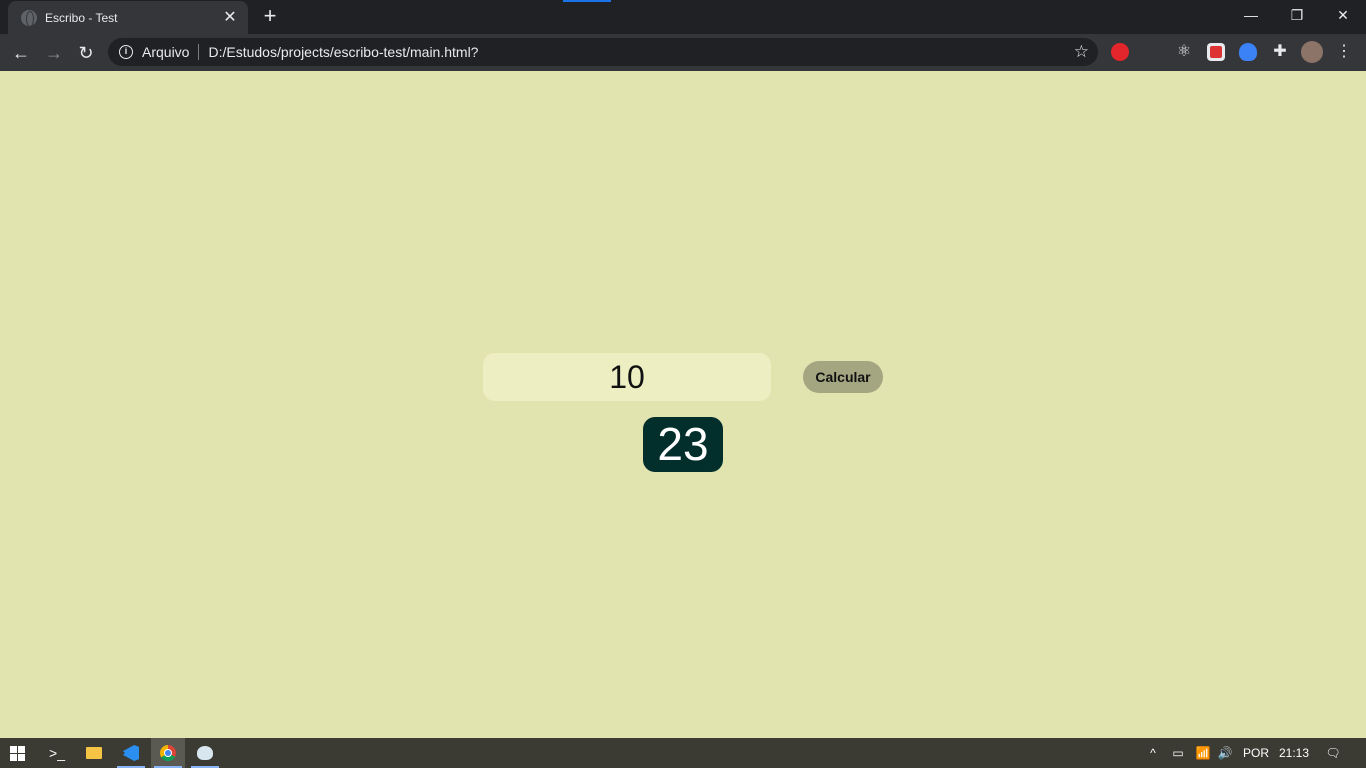 The height and width of the screenshot is (768, 1366). Describe the element at coordinates (126, 52) in the screenshot. I see `info-icon: i` at that location.